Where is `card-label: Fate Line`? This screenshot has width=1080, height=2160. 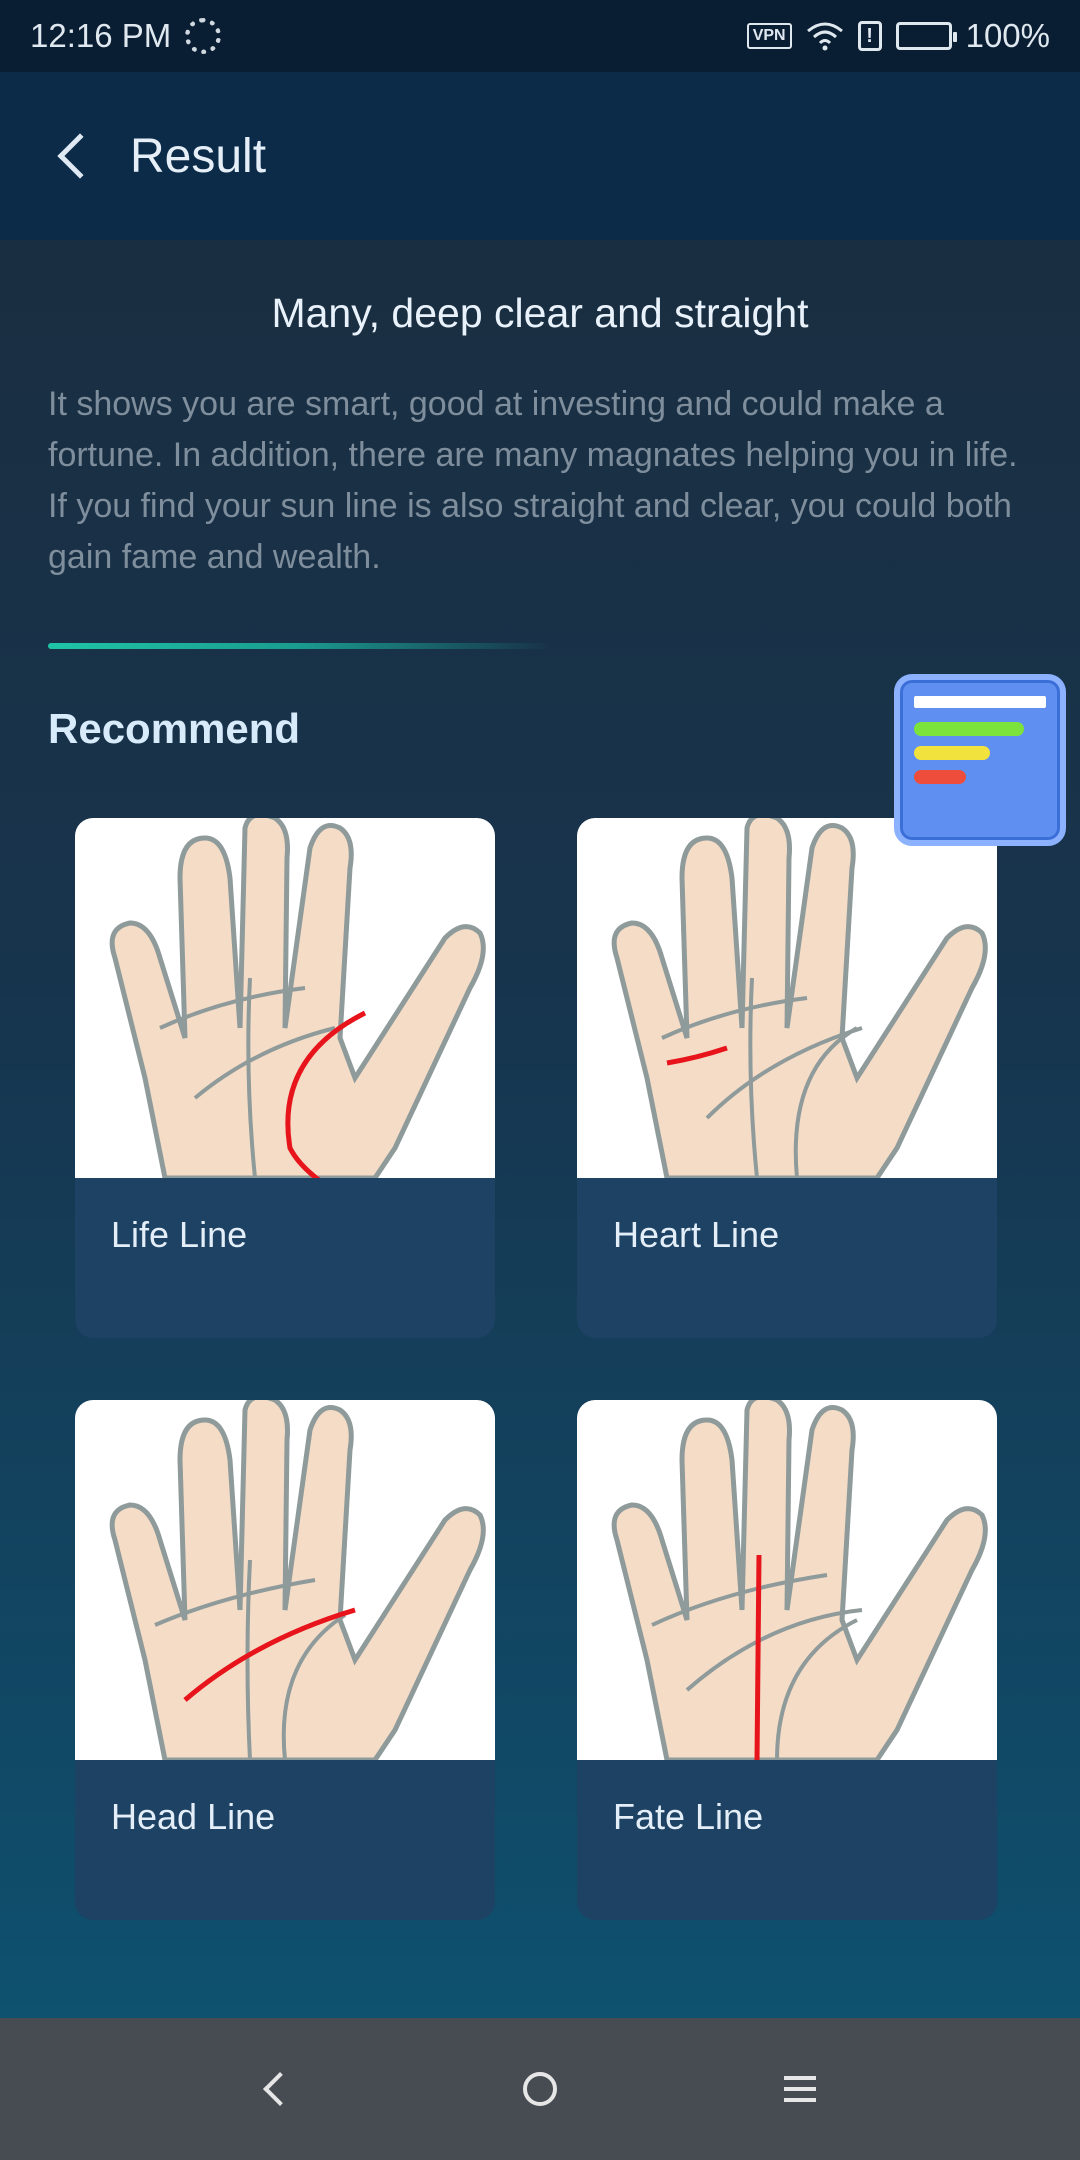 card-label: Fate Line is located at coordinates (688, 1816).